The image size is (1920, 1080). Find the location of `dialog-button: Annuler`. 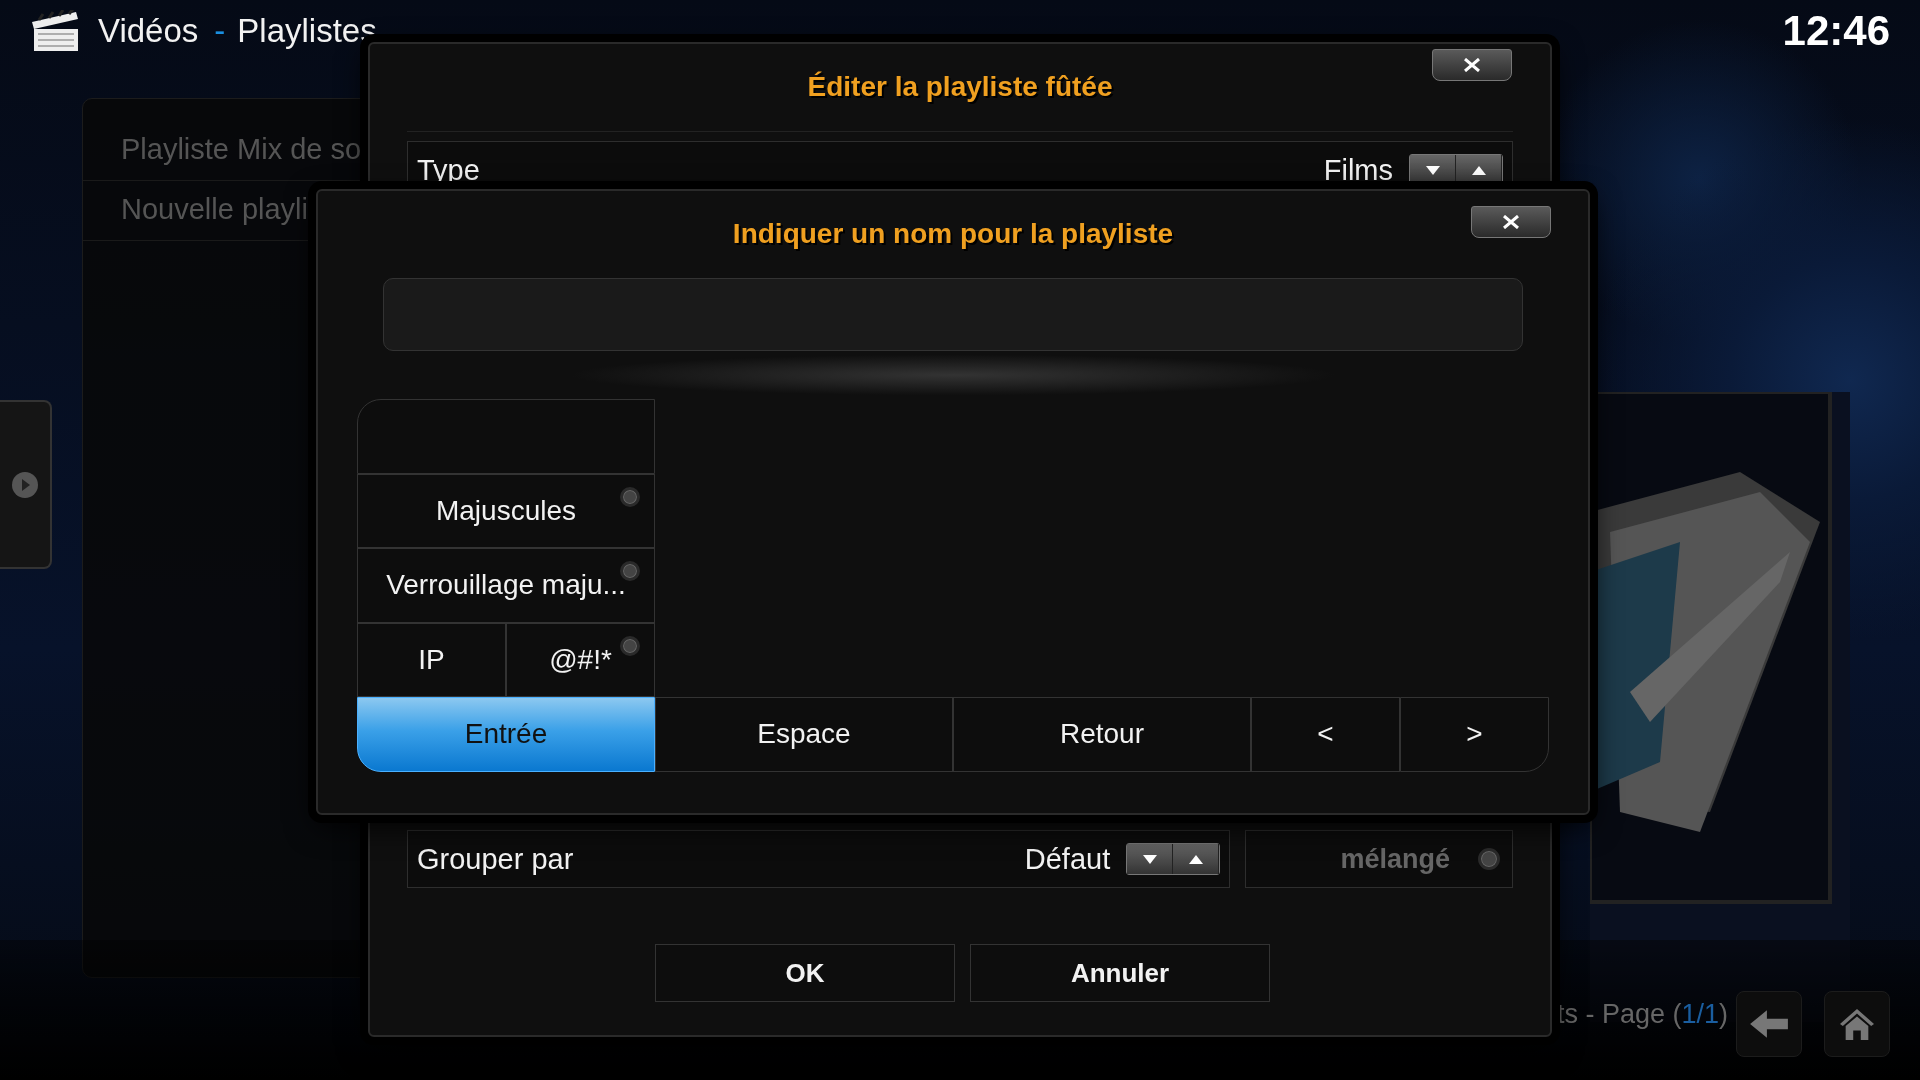

dialog-button: Annuler is located at coordinates (1120, 973).